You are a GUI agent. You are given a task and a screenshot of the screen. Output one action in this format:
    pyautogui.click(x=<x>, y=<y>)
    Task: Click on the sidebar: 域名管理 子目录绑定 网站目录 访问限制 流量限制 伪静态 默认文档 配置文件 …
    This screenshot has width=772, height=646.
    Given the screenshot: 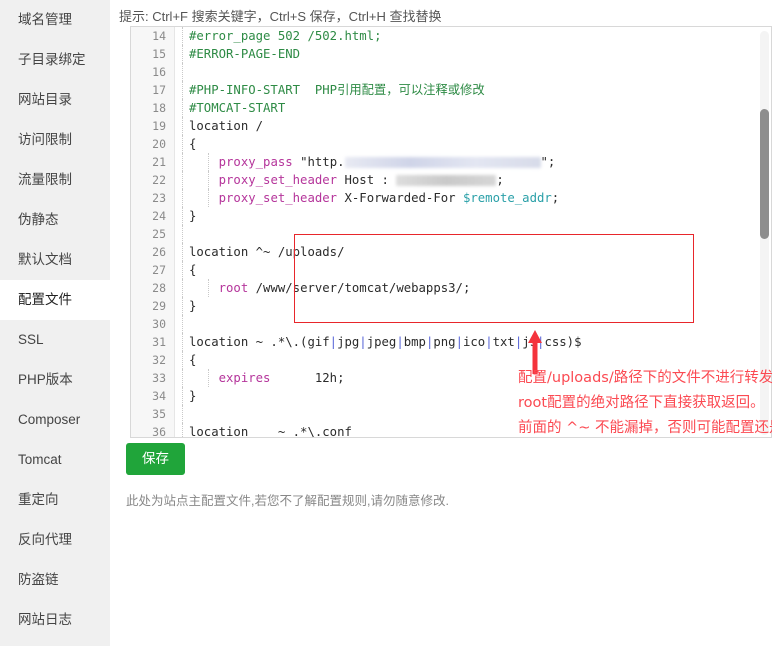 What is the action you would take?
    pyautogui.click(x=55, y=323)
    